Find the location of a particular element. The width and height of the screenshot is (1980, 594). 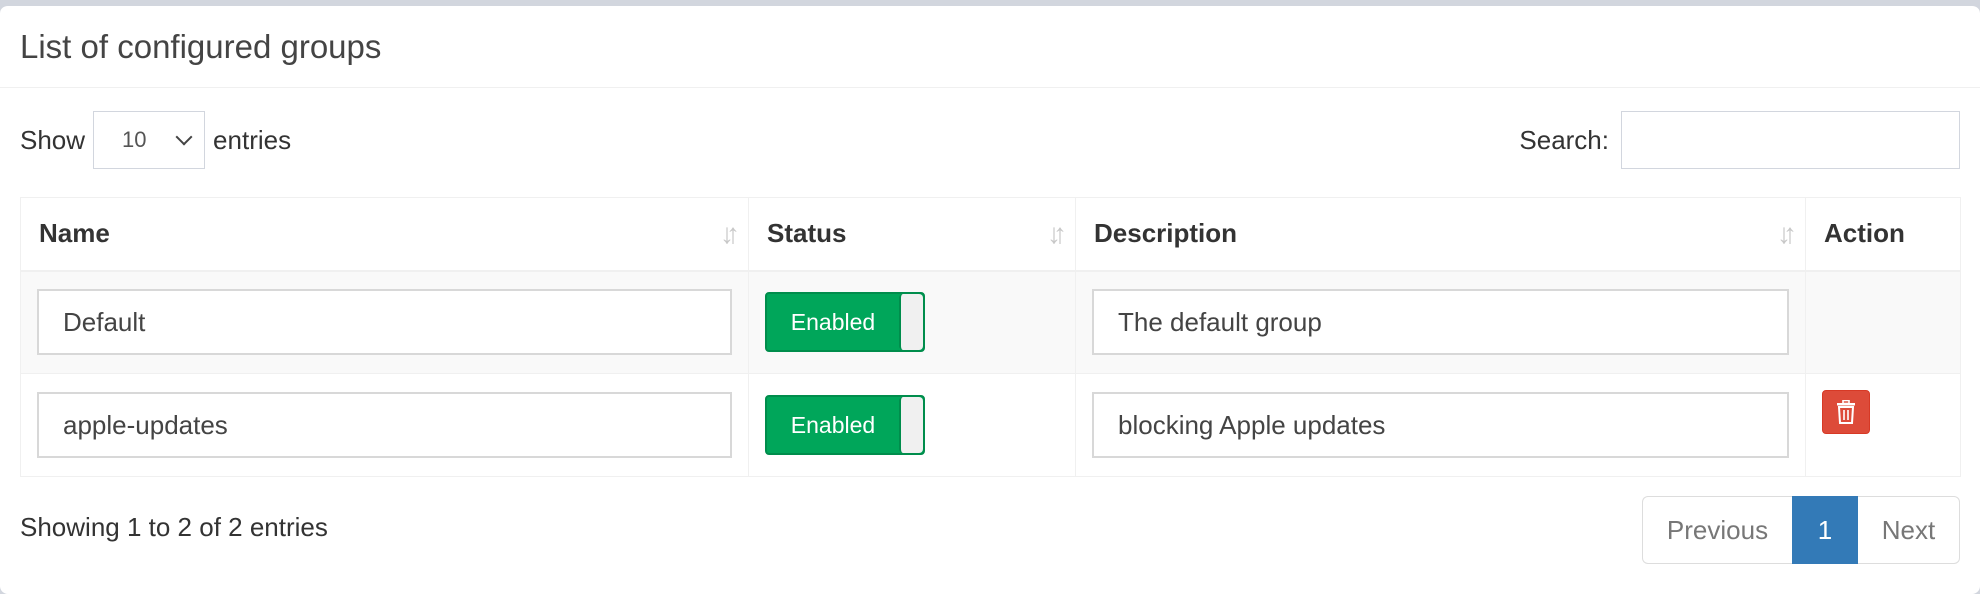

description-cell: The default group is located at coordinates (1440, 322).